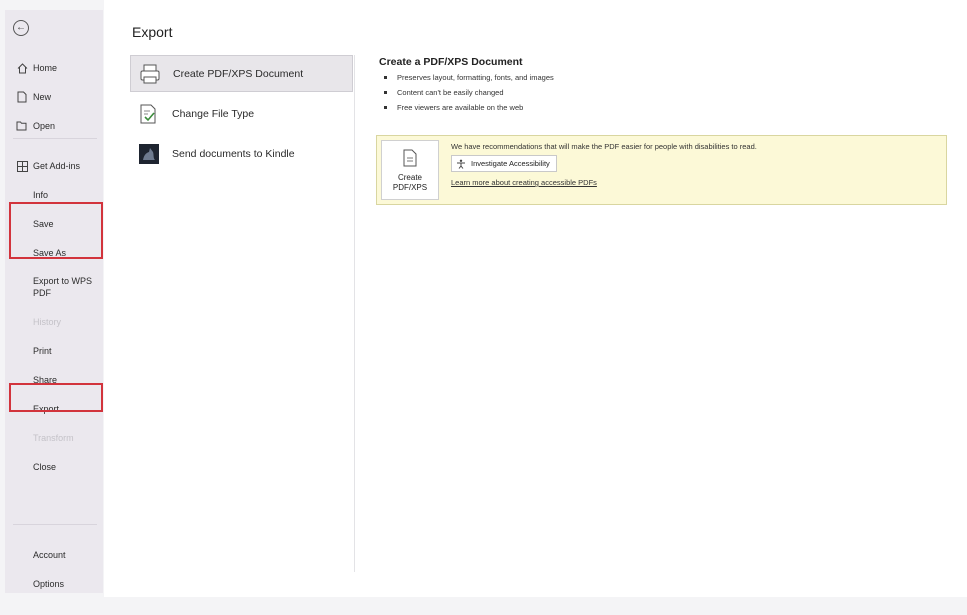 The width and height of the screenshot is (967, 615). I want to click on grid-icon, so click(22, 166).